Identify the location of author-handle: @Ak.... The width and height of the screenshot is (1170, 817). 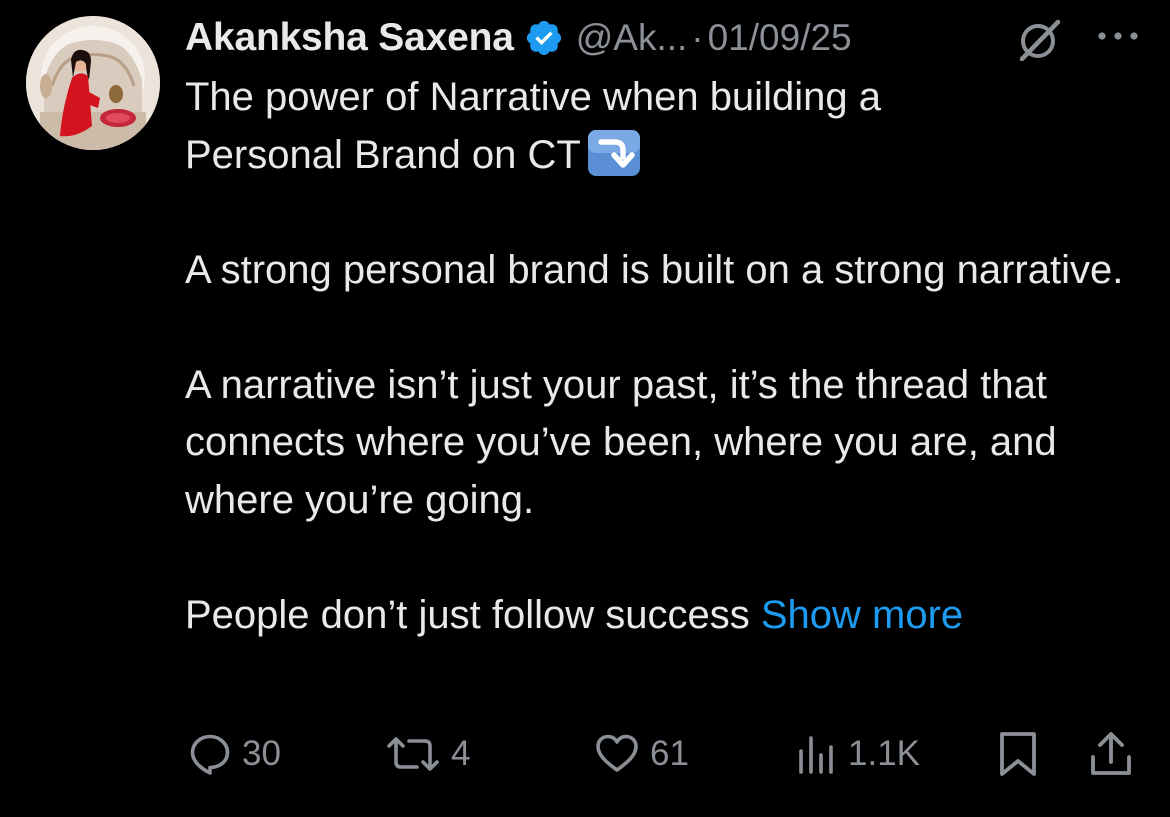
(632, 38).